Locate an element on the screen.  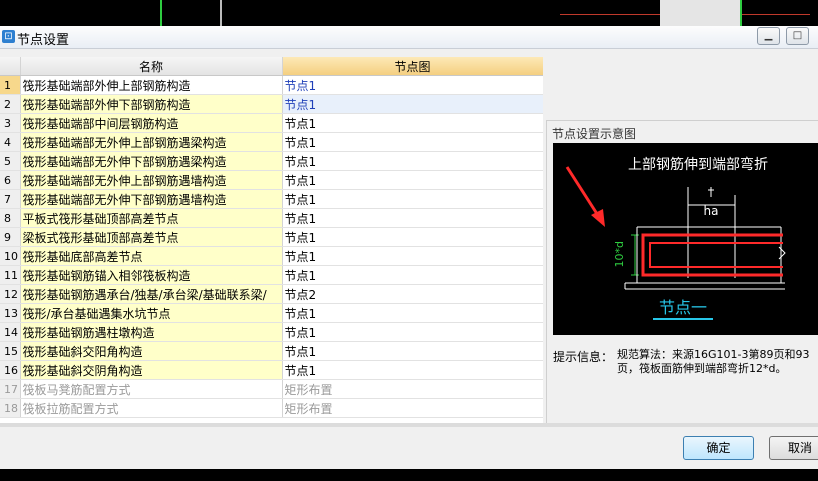
rebar-top-line is located at coordinates (712, 255).